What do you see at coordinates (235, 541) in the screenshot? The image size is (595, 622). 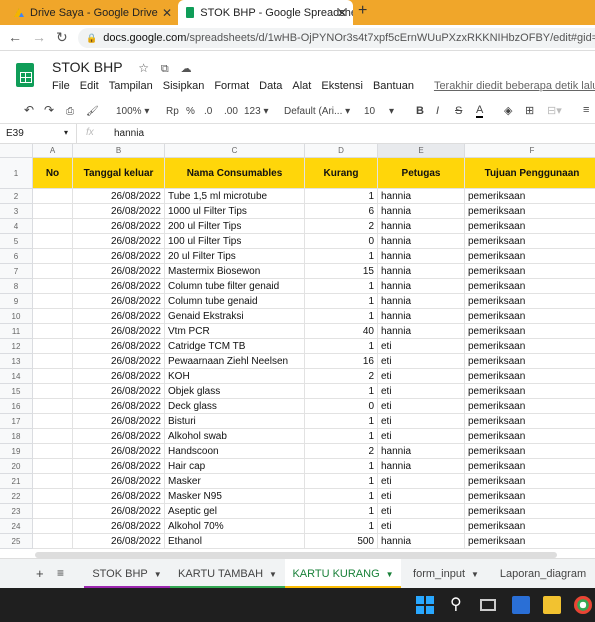 I see `cell-name: Ethanol` at bounding box center [235, 541].